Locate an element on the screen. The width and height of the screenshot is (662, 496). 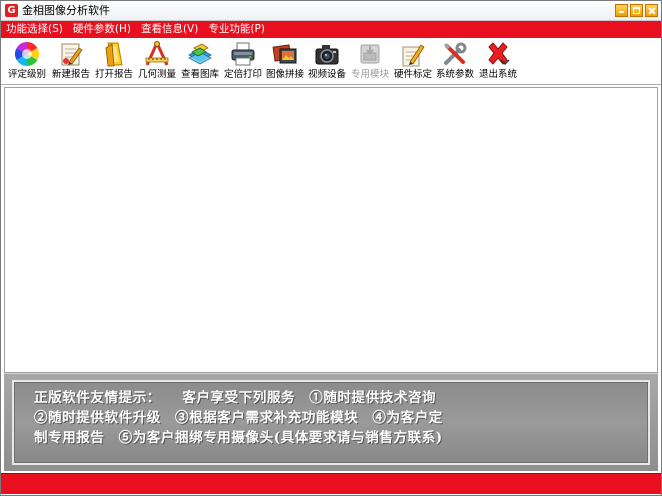
toolbar-print-button: 定倍打印 is located at coordinates (243, 61).